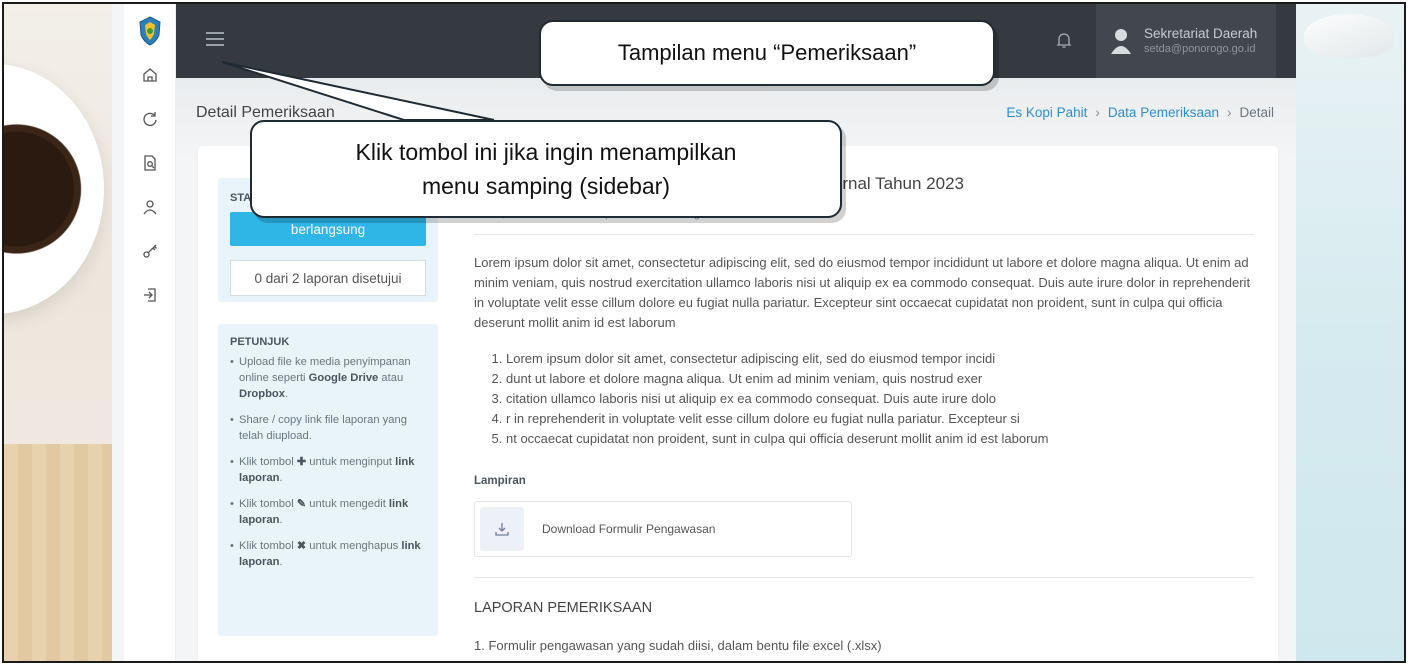 This screenshot has width=1408, height=665. Describe the element at coordinates (629, 529) in the screenshot. I see `attachment-name: Download Formulir Pengawasan` at that location.